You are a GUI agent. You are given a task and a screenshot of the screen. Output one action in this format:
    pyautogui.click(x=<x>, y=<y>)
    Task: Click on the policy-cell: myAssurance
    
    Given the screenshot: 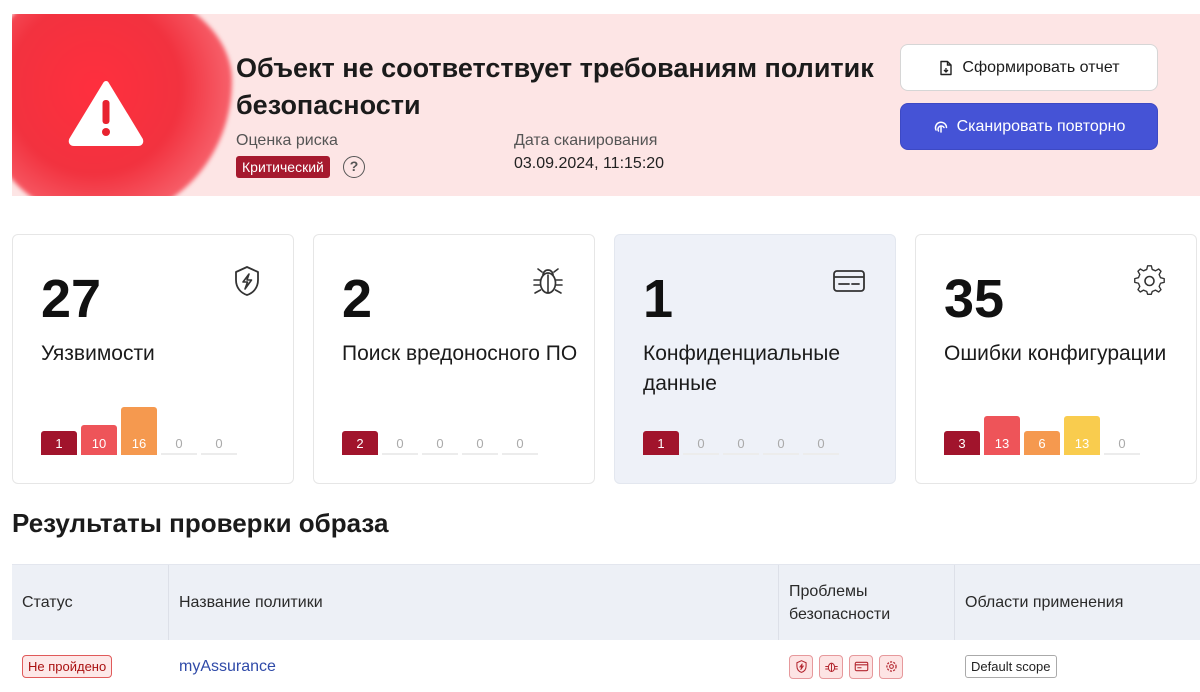 What is the action you would take?
    pyautogui.click(x=474, y=666)
    